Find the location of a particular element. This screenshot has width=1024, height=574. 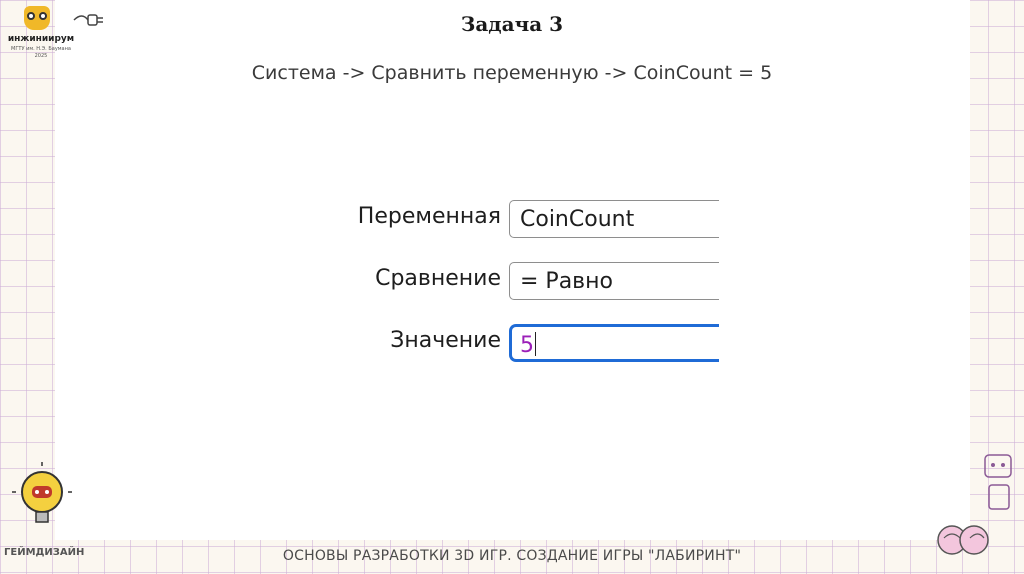

variable-label: Переменная is located at coordinates (429, 216).